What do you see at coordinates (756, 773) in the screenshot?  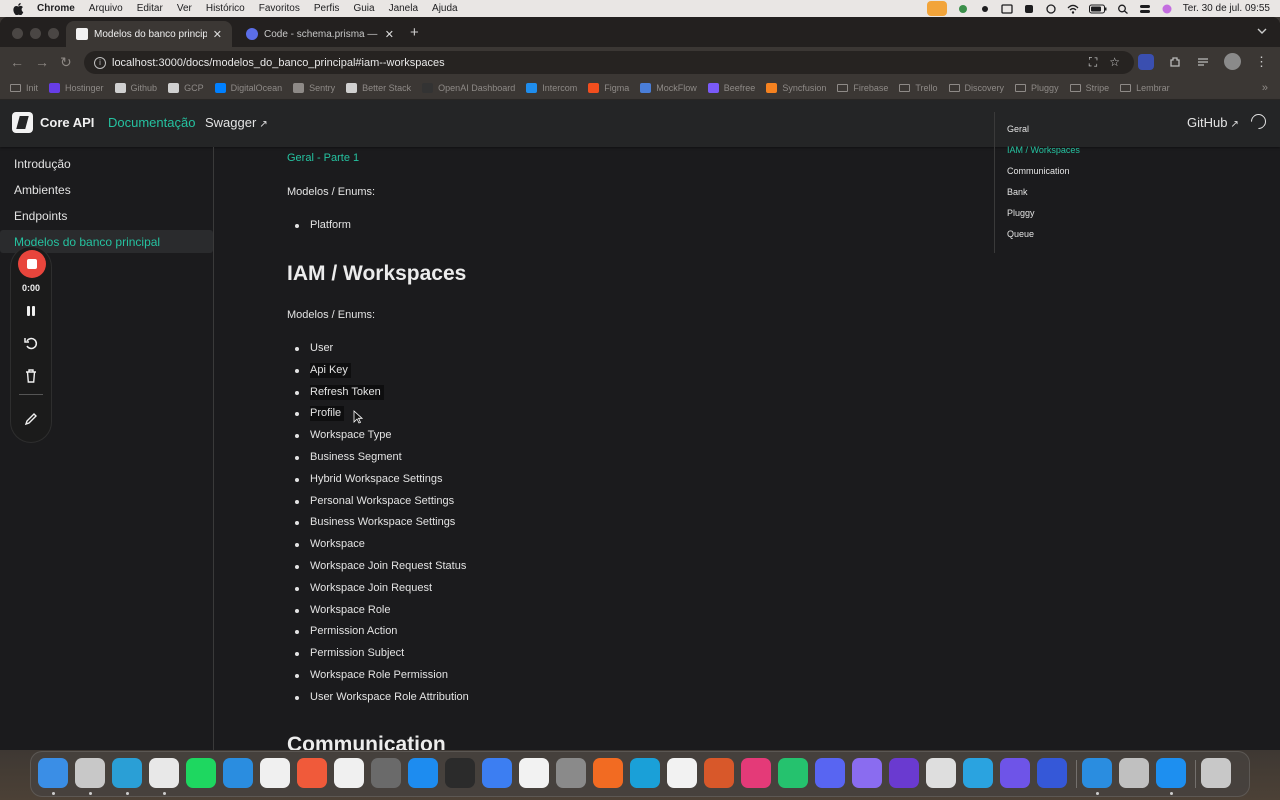 I see `intellij-icon` at bounding box center [756, 773].